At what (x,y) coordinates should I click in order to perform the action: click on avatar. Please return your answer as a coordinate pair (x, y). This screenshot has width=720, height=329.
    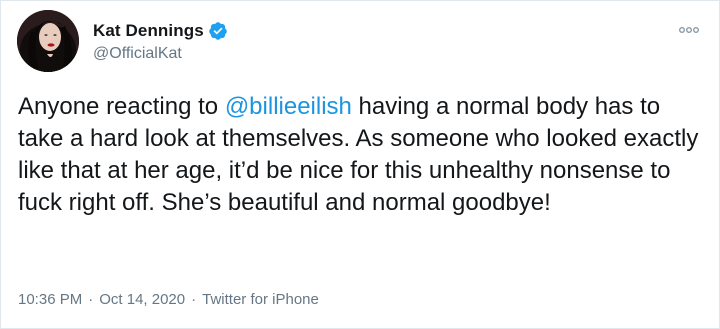
    Looking at the image, I should click on (48, 41).